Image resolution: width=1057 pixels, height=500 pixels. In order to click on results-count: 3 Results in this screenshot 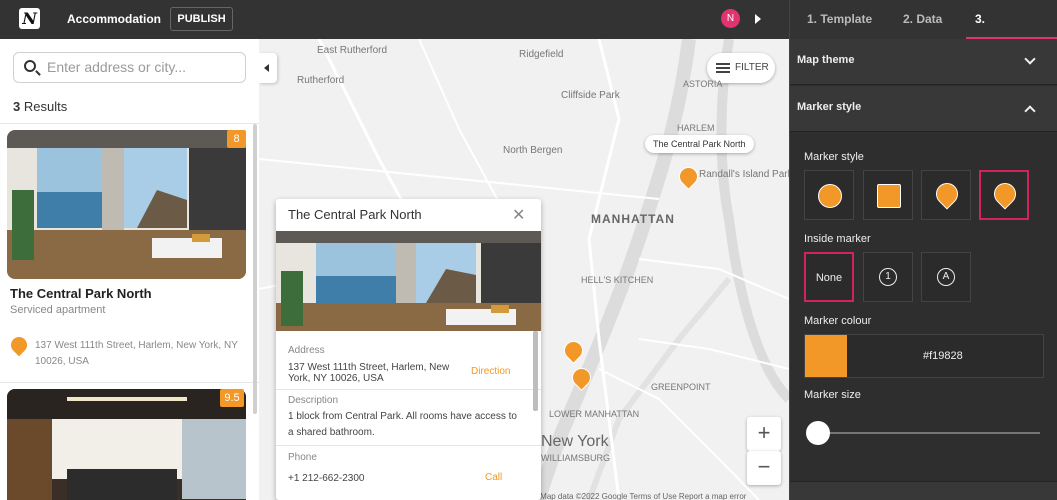, I will do `click(40, 106)`.